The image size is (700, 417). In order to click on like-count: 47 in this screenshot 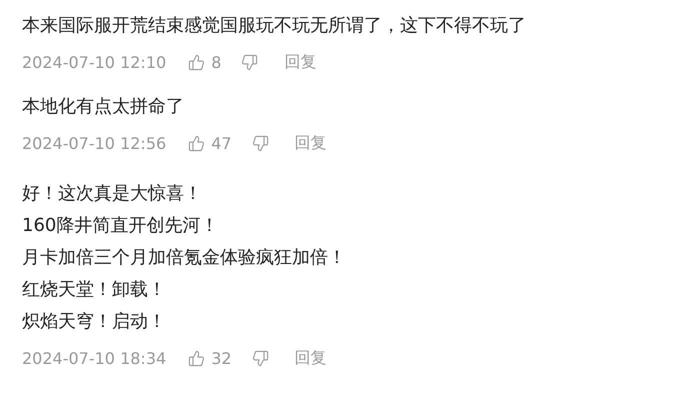, I will do `click(221, 143)`.